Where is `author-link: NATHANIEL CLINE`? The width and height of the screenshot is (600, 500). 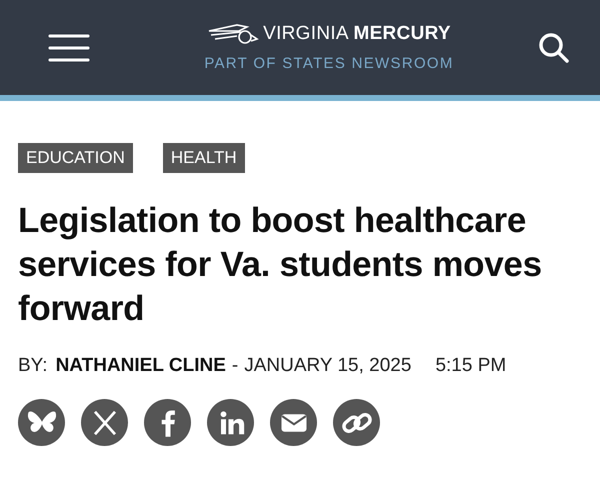 author-link: NATHANIEL CLINE is located at coordinates (141, 366).